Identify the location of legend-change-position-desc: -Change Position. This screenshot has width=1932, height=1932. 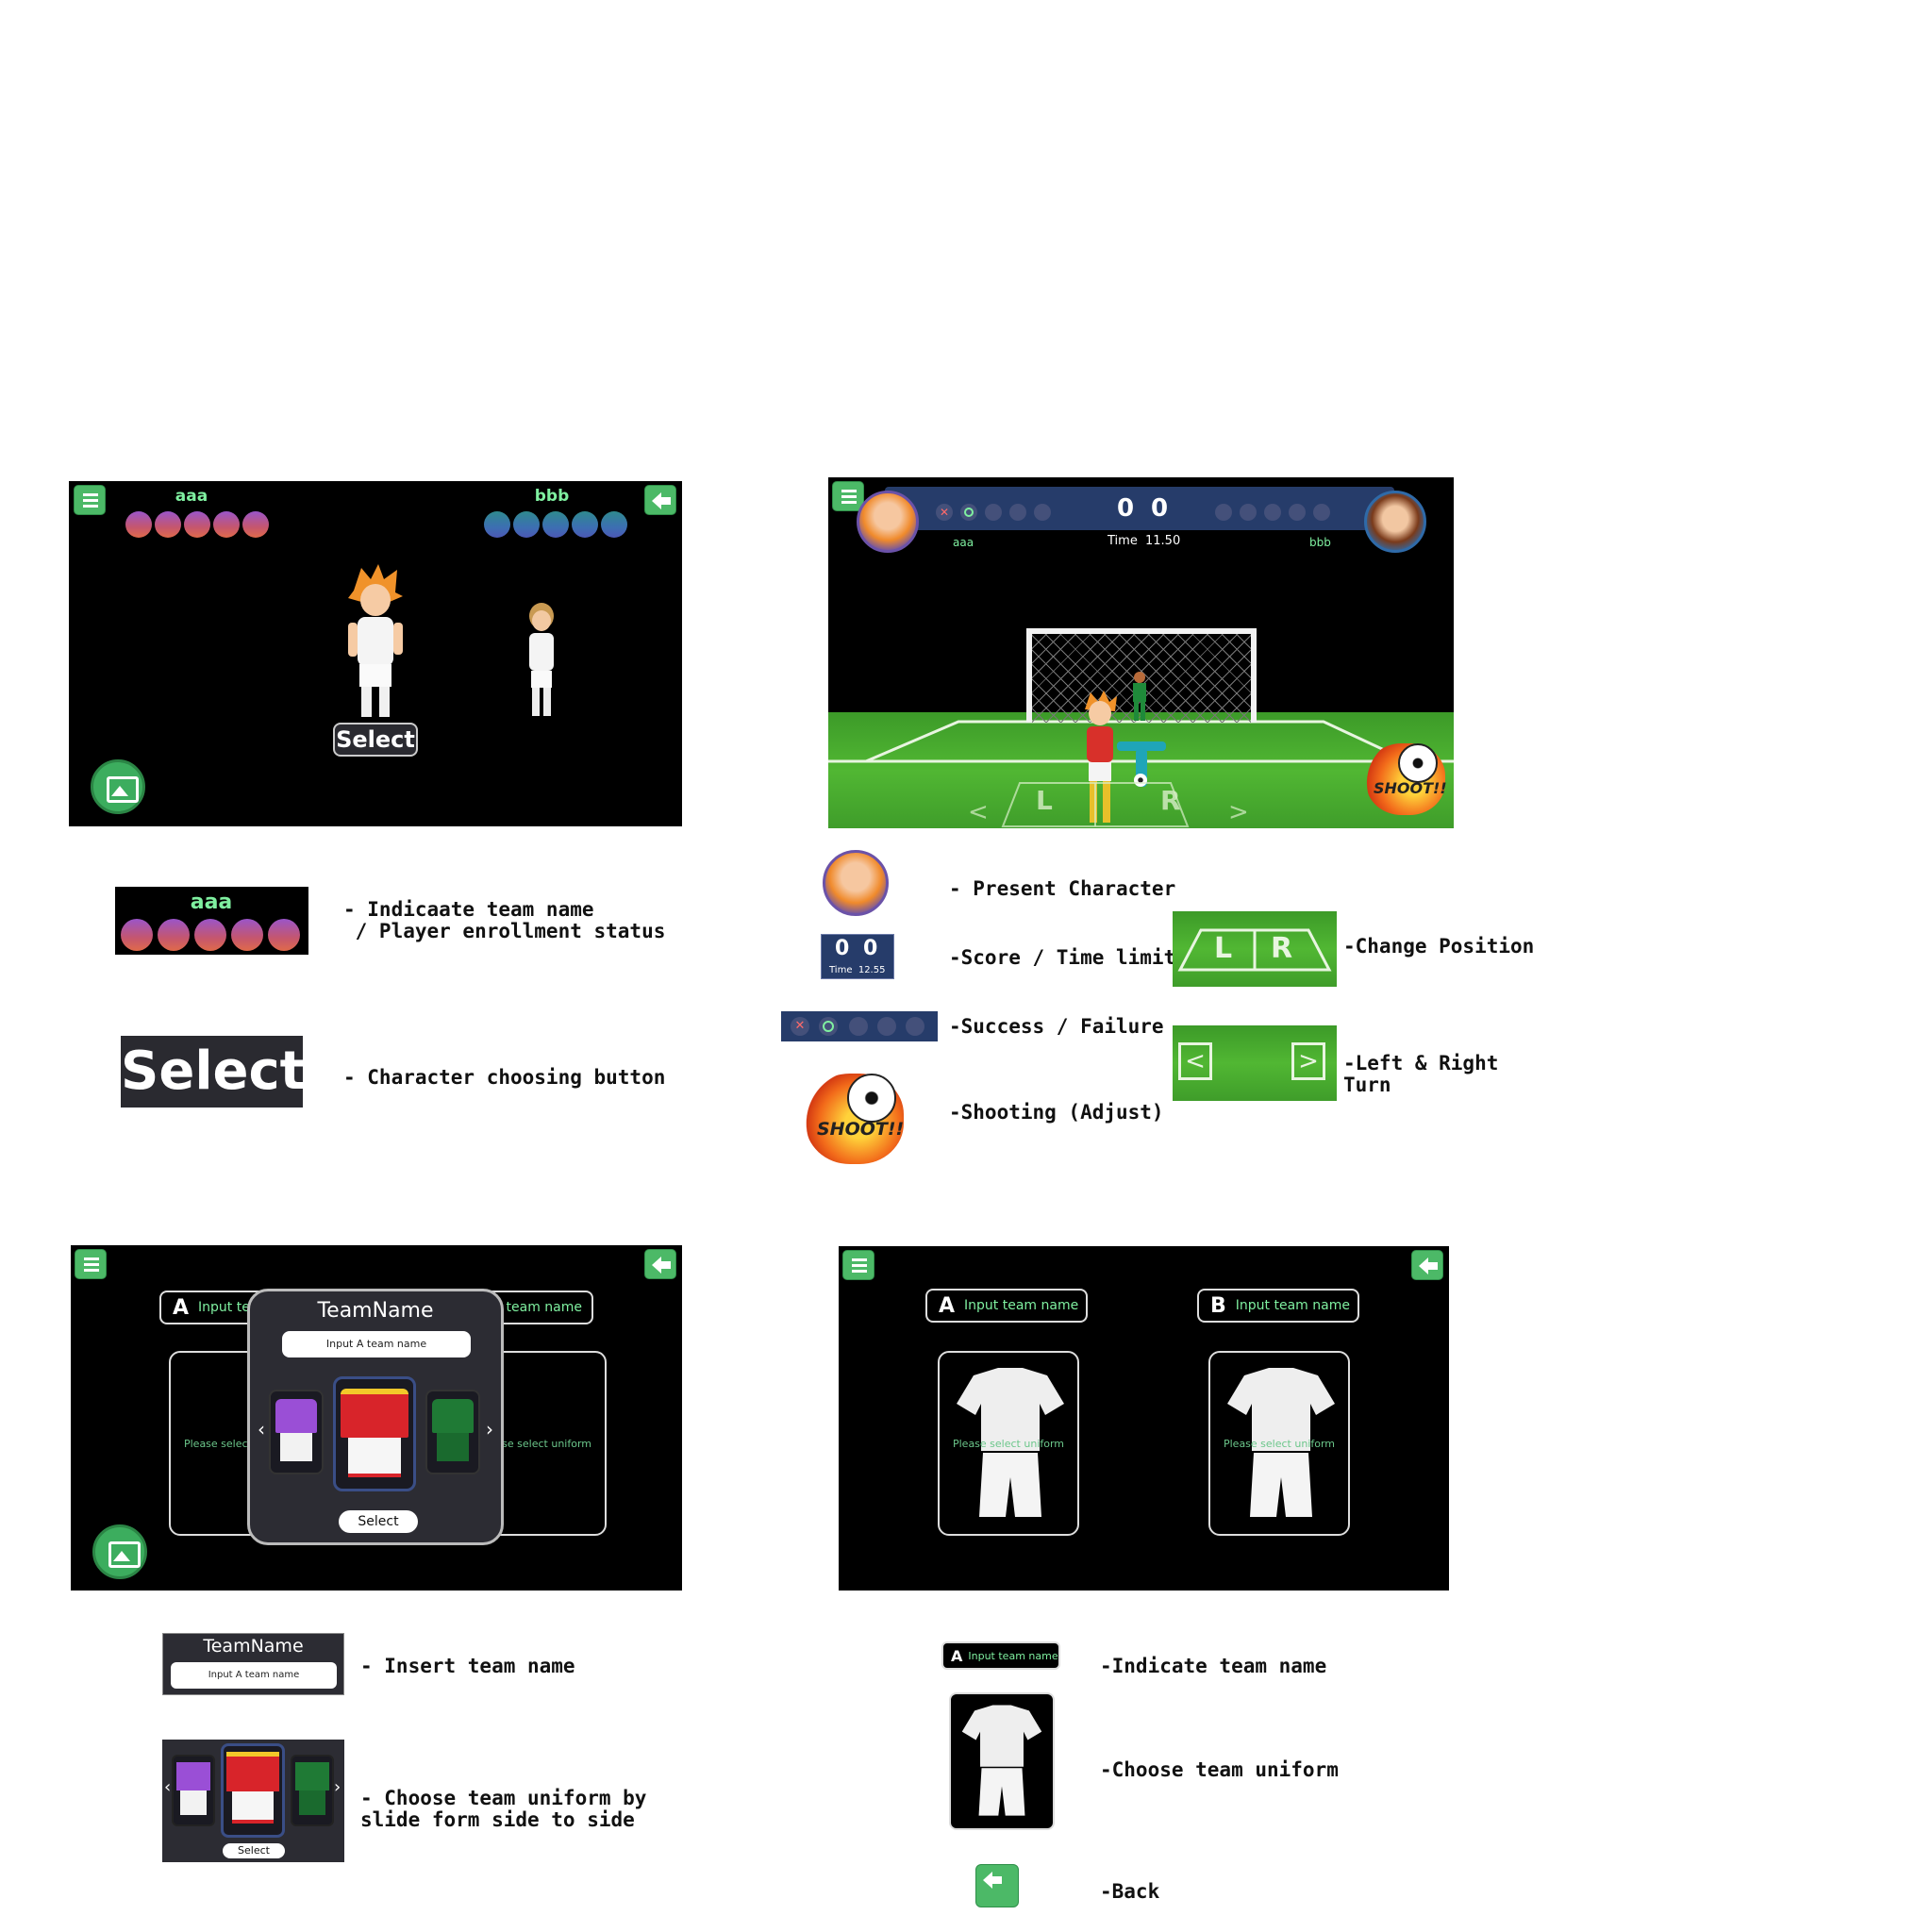
(1439, 947).